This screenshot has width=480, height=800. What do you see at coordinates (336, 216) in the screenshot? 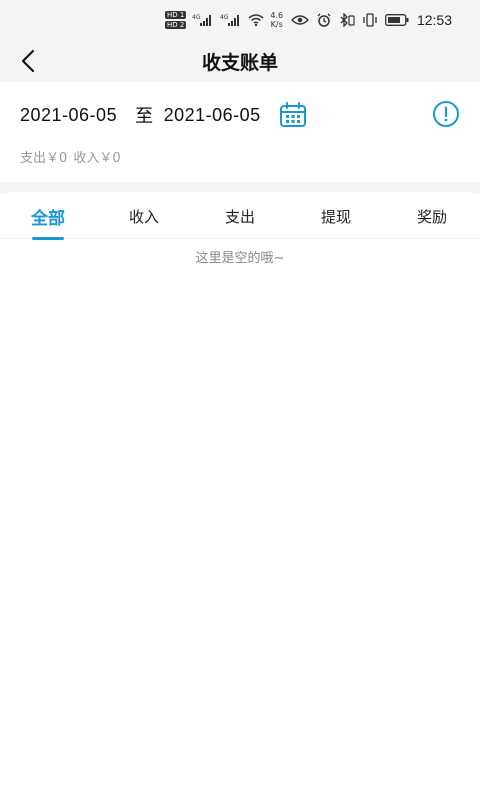
I see `tab-withdraw: 提现` at bounding box center [336, 216].